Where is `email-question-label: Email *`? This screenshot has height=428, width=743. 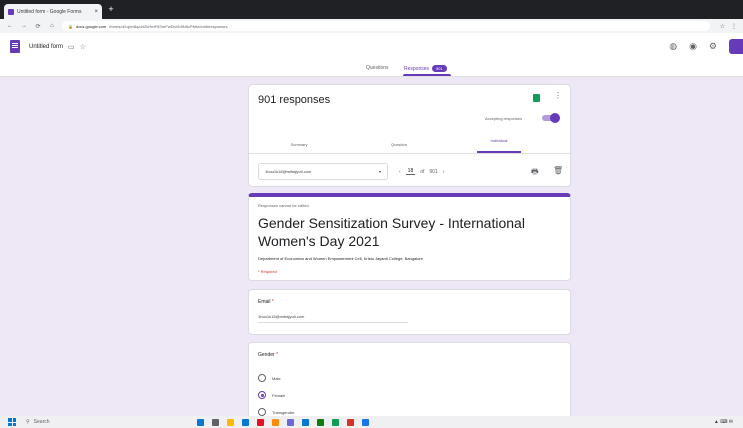 email-question-label: Email * is located at coordinates (266, 302).